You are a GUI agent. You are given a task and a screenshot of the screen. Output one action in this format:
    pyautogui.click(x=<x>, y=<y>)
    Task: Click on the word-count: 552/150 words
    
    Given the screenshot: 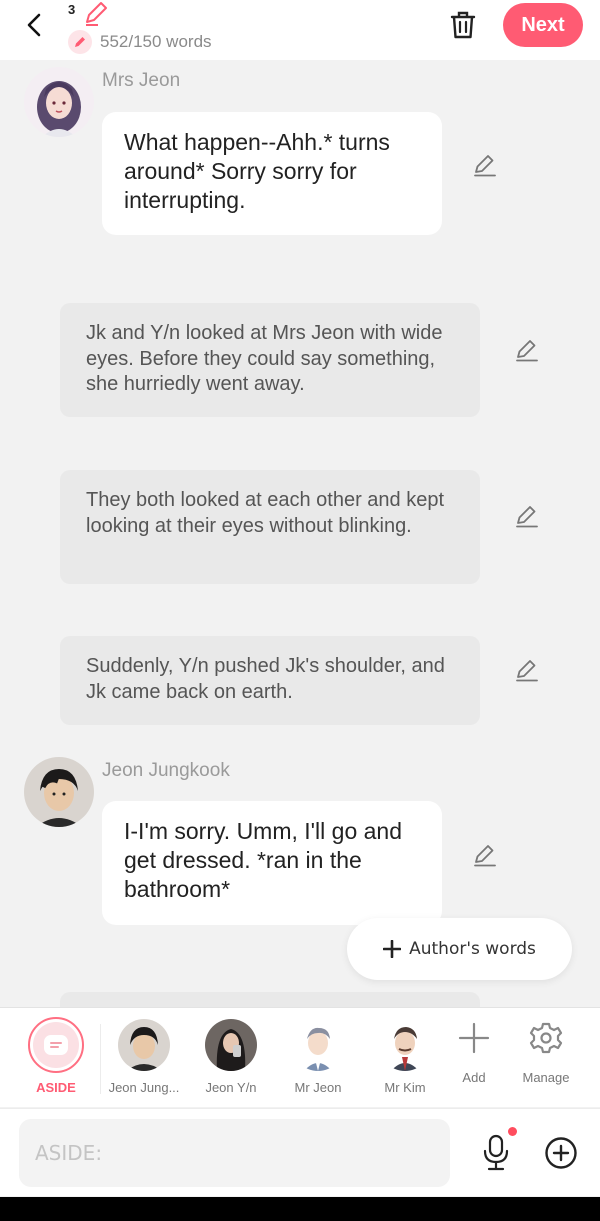 What is the action you would take?
    pyautogui.click(x=140, y=42)
    